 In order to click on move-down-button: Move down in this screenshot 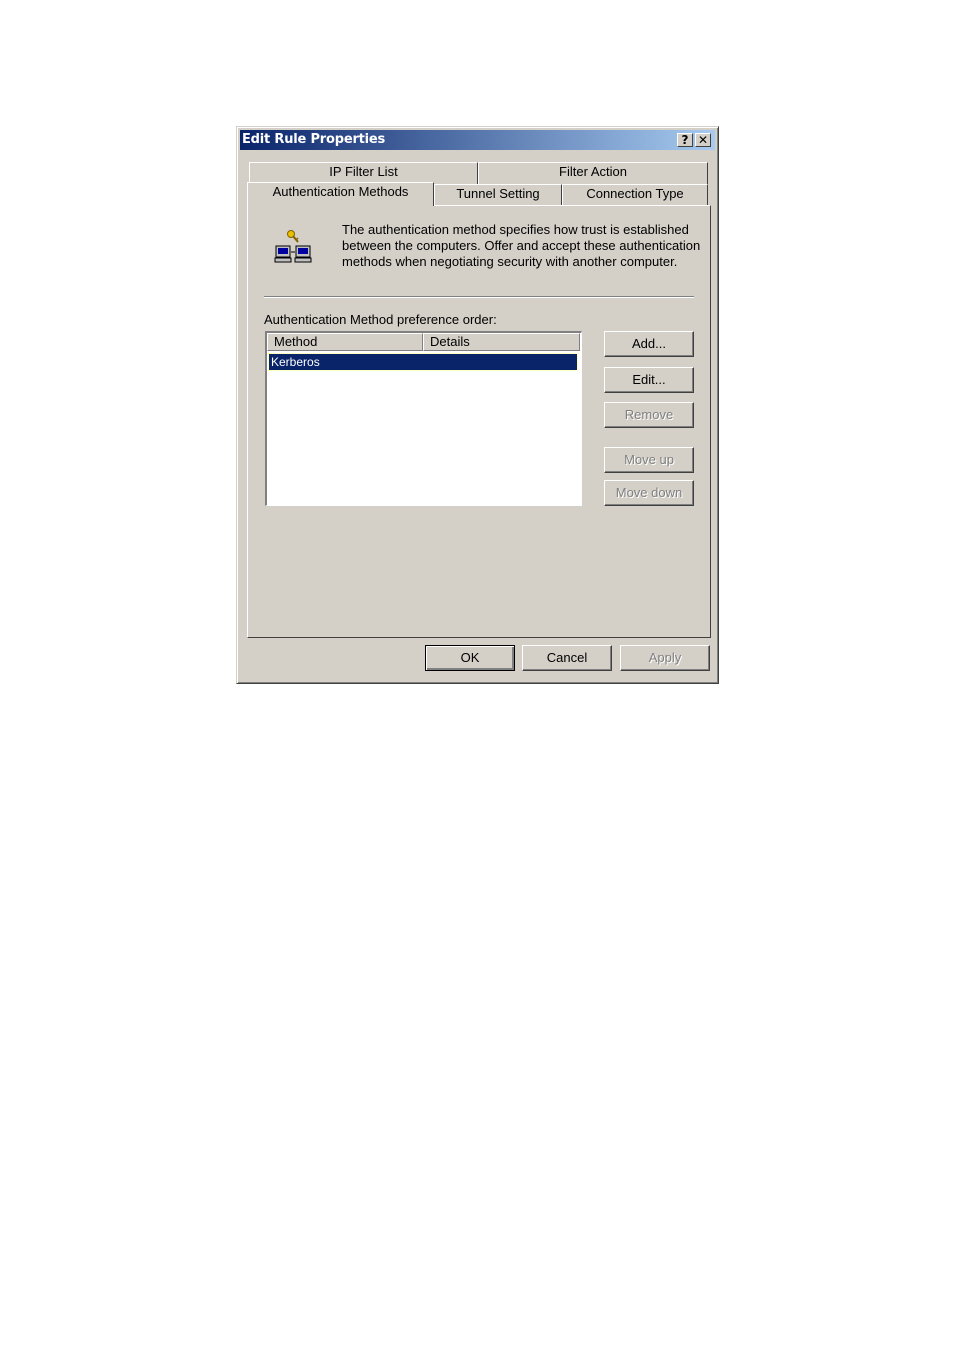, I will do `click(649, 493)`.